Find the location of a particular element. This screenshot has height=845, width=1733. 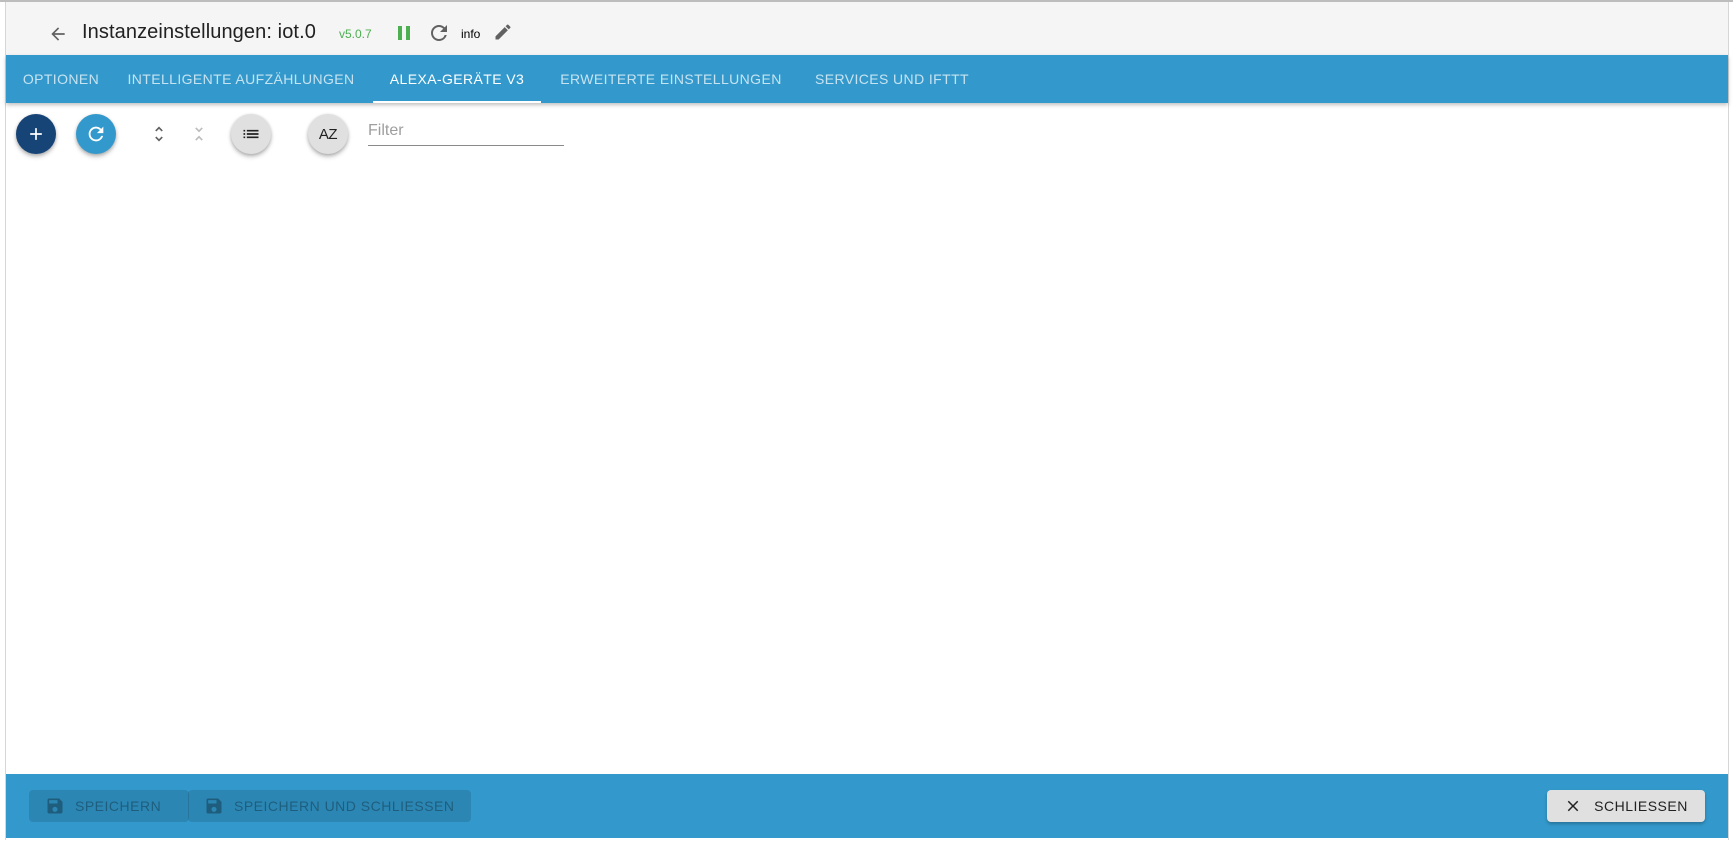

tab-erweiterte-einstellungen: ERWEITERTE EINSTELLUNGEN is located at coordinates (671, 79).